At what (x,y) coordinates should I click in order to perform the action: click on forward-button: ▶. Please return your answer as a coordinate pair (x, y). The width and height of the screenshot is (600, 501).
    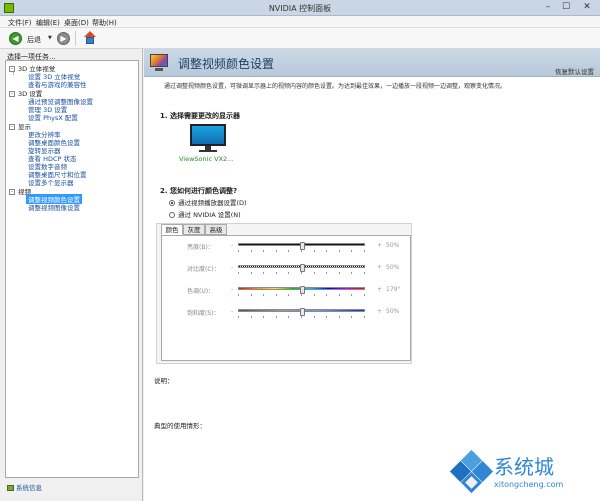
    Looking at the image, I should click on (63, 38).